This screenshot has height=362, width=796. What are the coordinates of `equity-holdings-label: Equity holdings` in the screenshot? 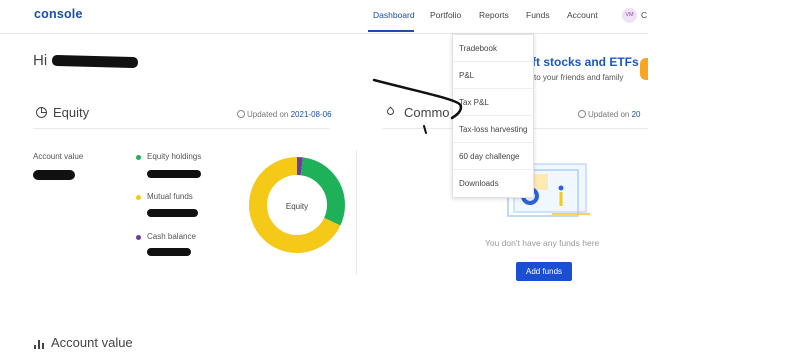 It's located at (174, 156).